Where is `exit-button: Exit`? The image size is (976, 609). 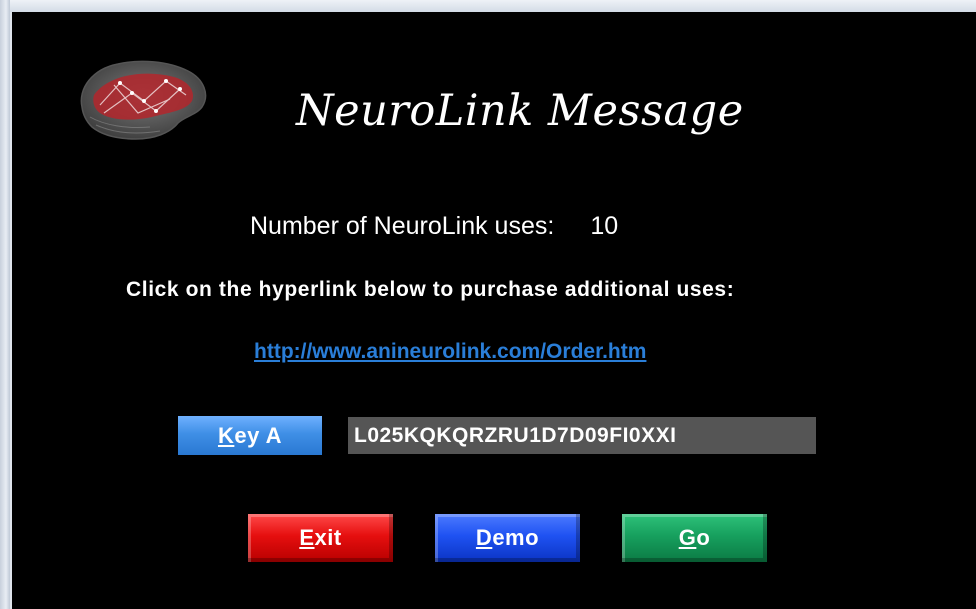
exit-button: Exit is located at coordinates (320, 538).